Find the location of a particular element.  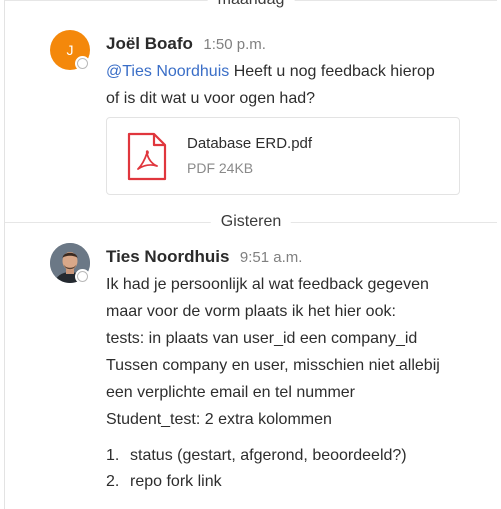

list-item-number: 1. is located at coordinates (113, 455).